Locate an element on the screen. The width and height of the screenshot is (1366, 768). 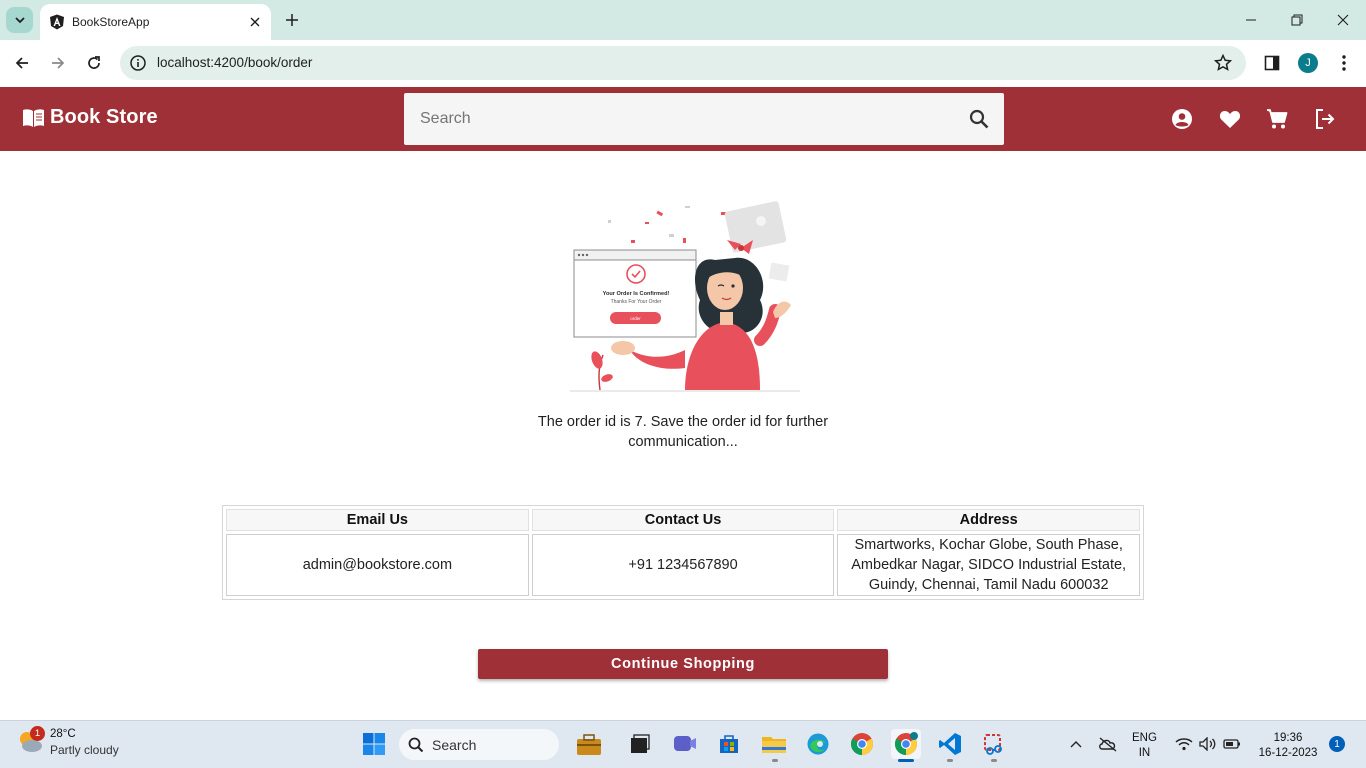
angular-favicon-icon is located at coordinates (57, 22).